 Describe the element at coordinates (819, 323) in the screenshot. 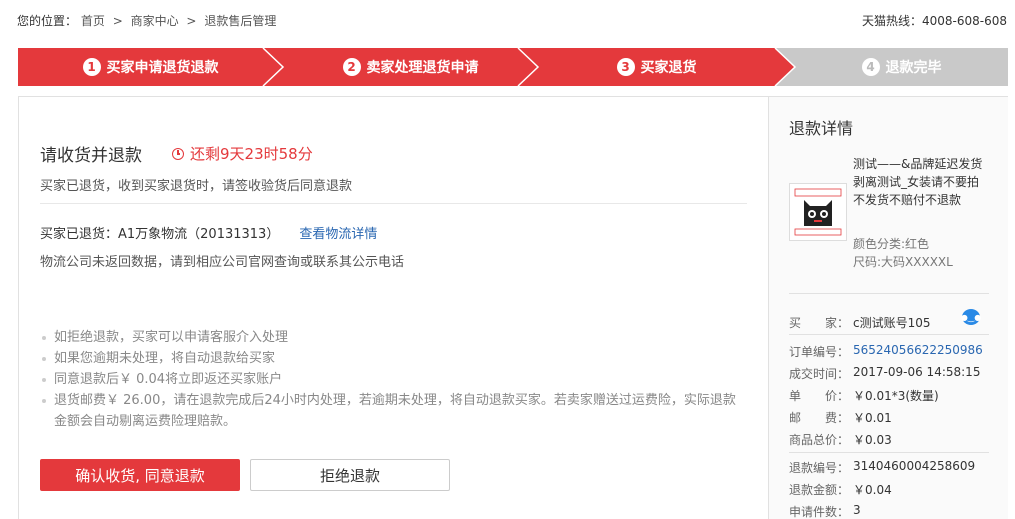

I see `buyer-label: 买 家：` at that location.